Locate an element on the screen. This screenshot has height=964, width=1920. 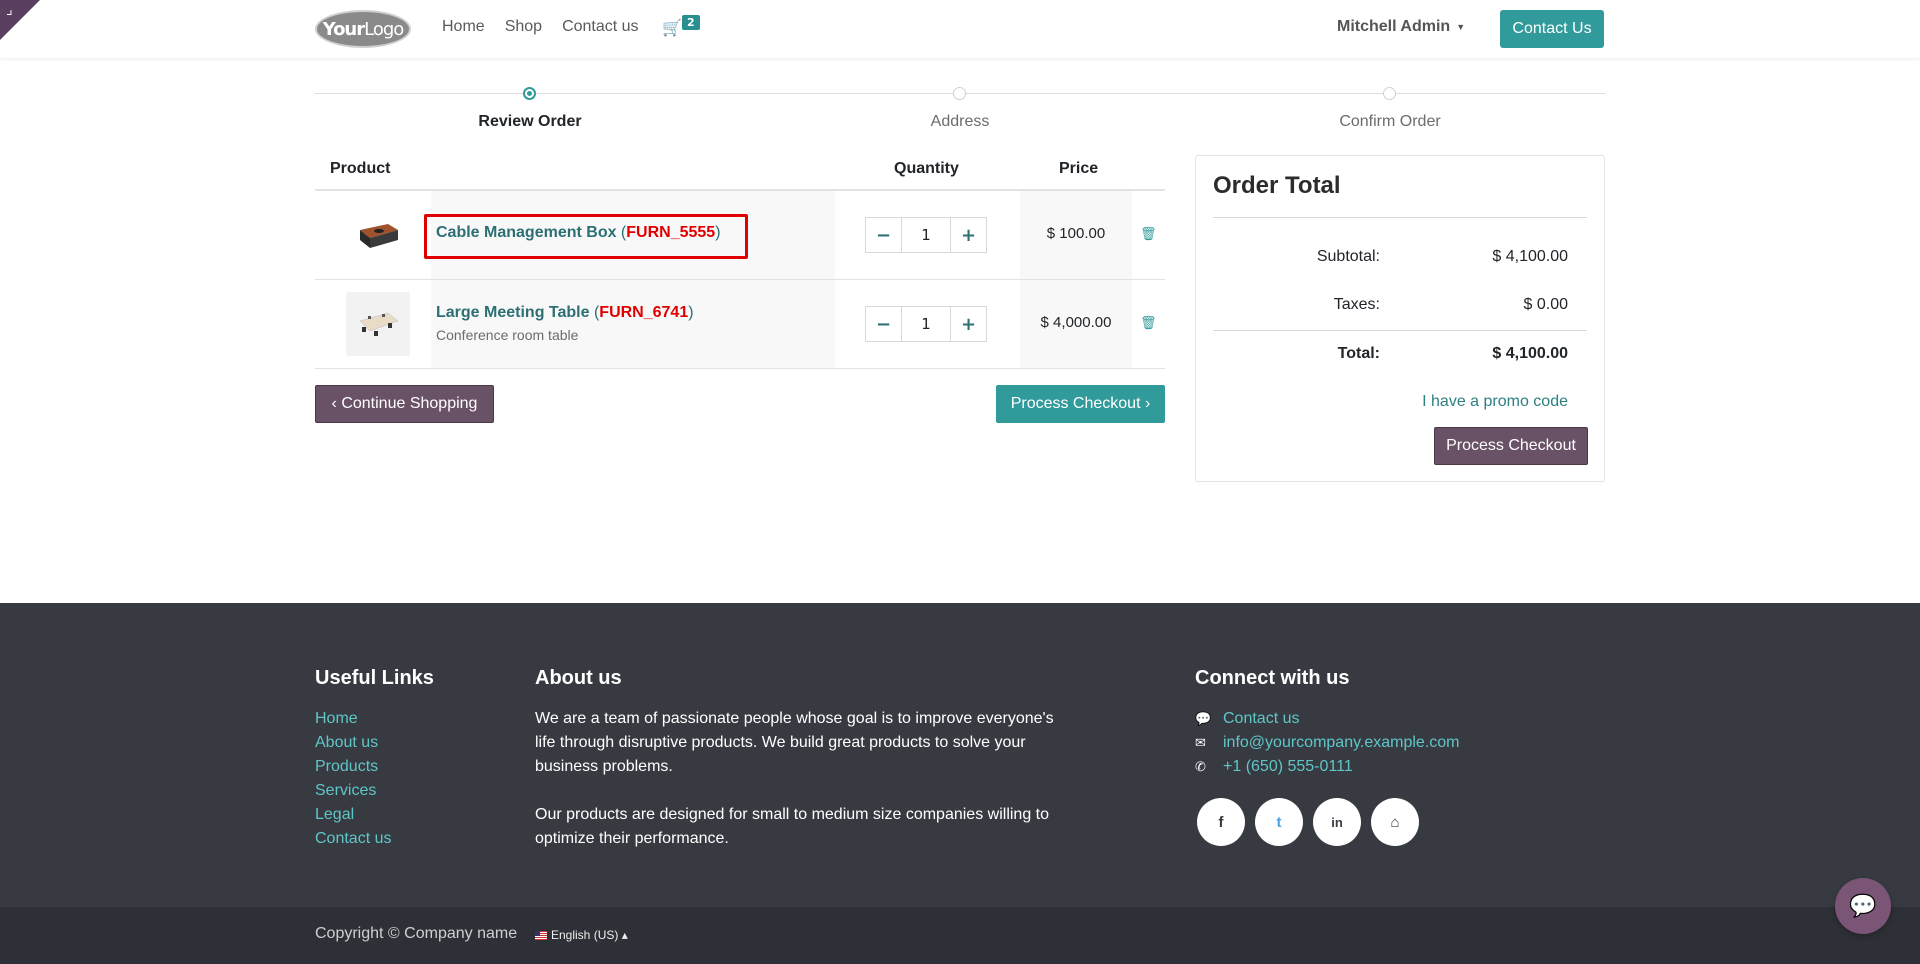
language-label: English (US) is located at coordinates (585, 935).